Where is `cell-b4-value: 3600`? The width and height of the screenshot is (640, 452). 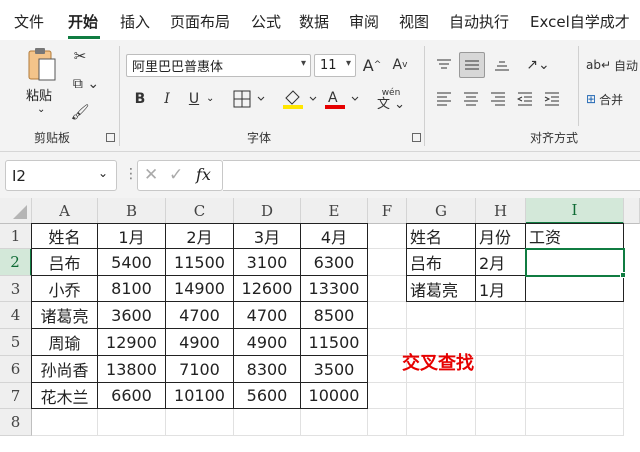 cell-b4-value: 3600 is located at coordinates (131, 315).